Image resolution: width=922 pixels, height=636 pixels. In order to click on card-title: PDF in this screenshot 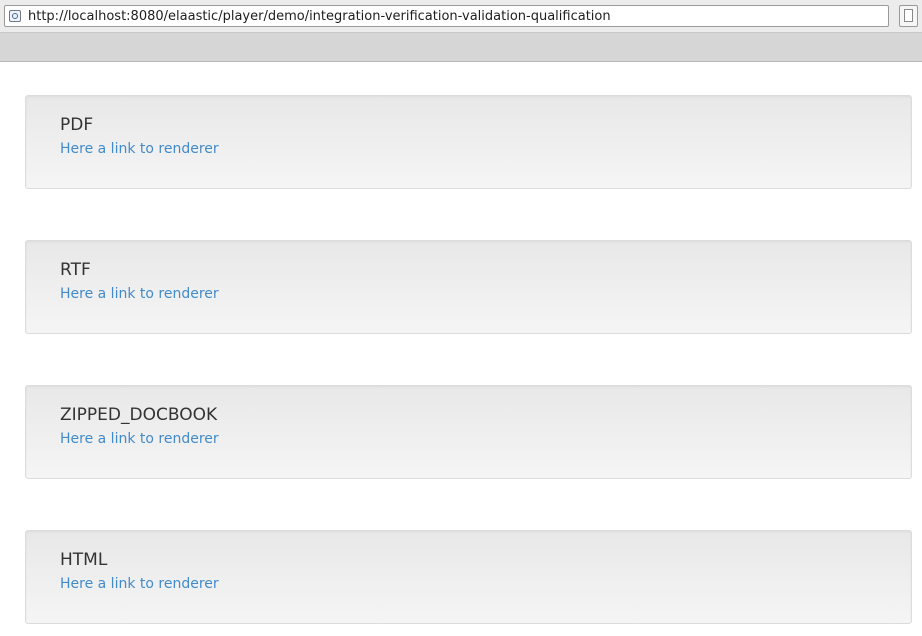, I will do `click(77, 125)`.